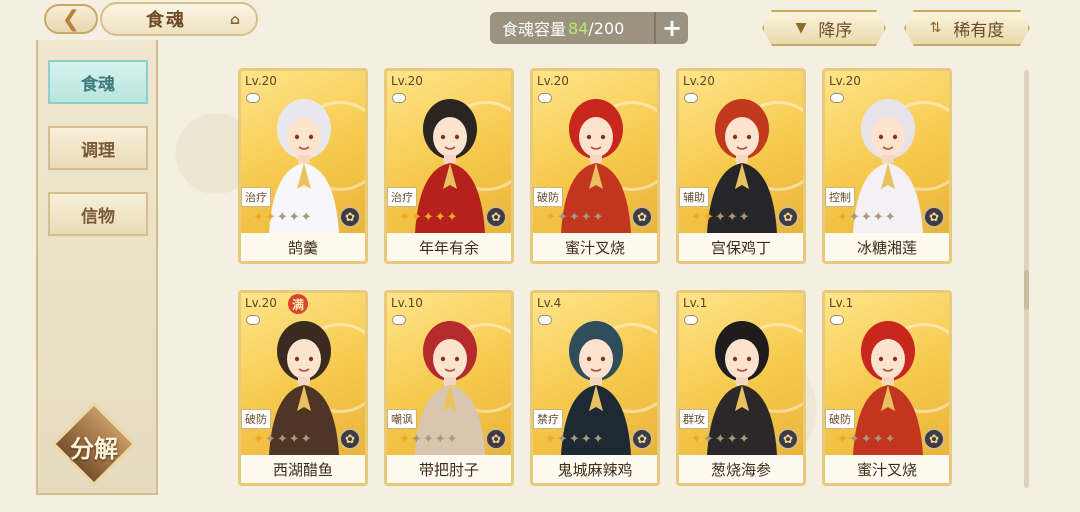 The height and width of the screenshot is (512, 1080). I want to click on sidebar-item-label: 调理, so click(98, 150).